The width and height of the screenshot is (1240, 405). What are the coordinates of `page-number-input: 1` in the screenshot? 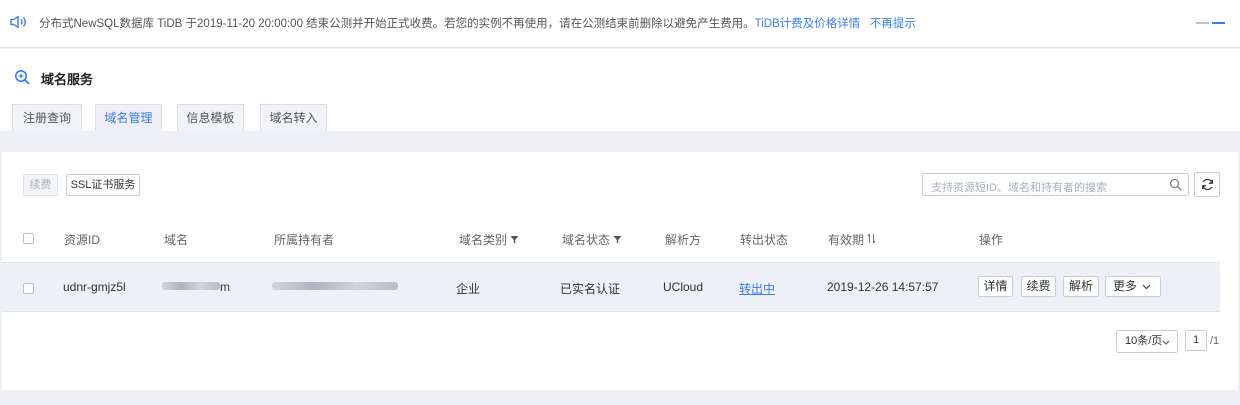 It's located at (1196, 340).